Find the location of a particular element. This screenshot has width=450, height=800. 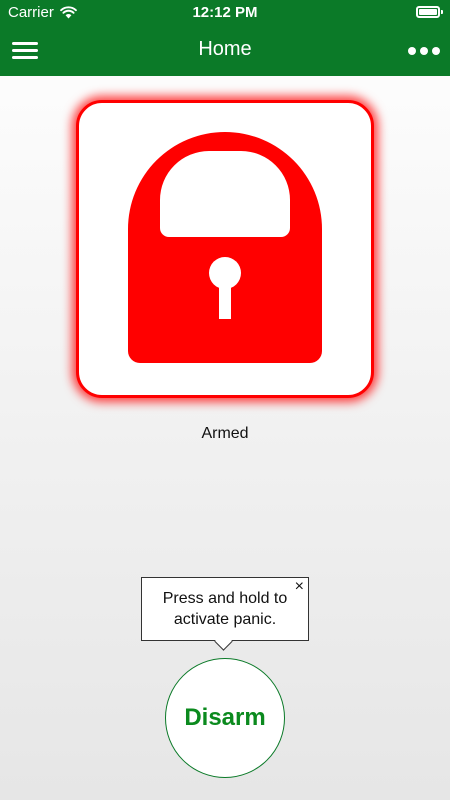

panic-tooltip: Press and hold to activate panic. × is located at coordinates (225, 609).